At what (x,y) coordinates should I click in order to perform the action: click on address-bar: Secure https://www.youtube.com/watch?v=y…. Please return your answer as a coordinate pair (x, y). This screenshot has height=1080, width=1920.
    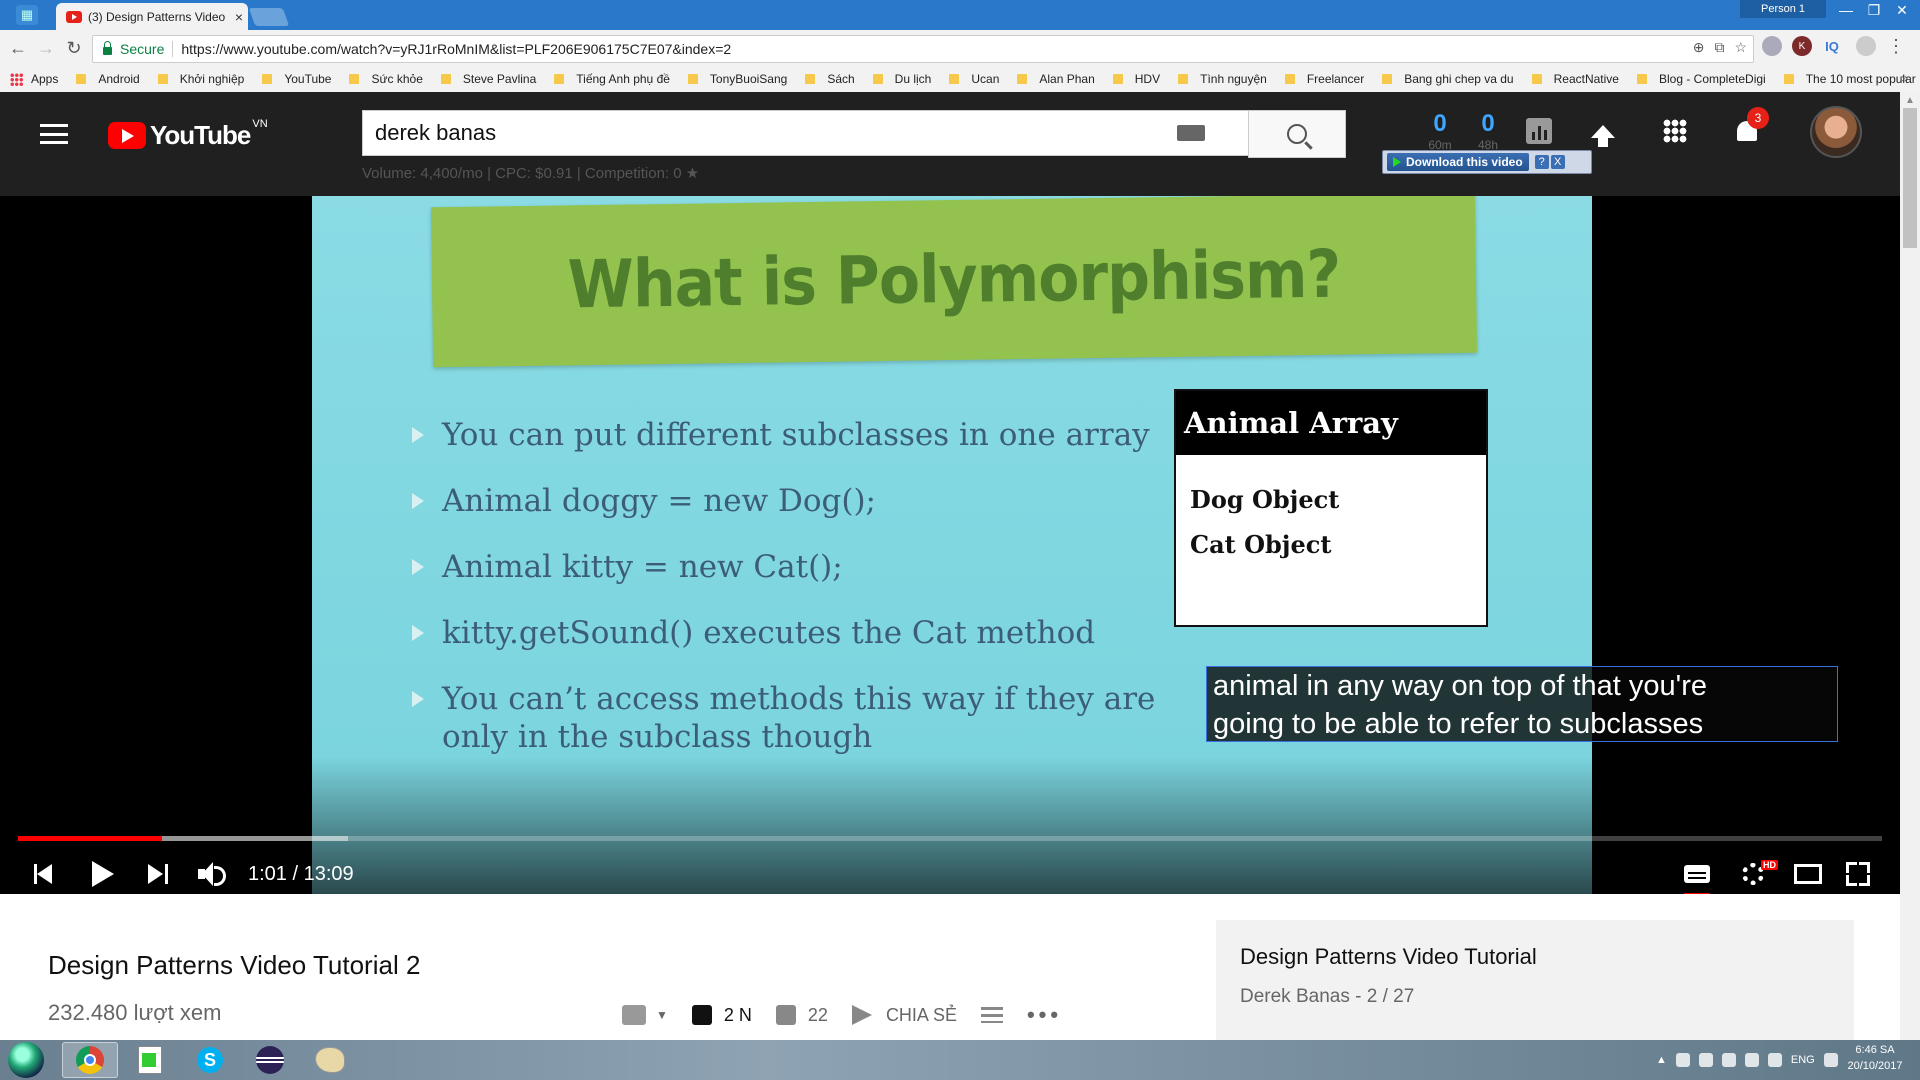
    Looking at the image, I should click on (923, 49).